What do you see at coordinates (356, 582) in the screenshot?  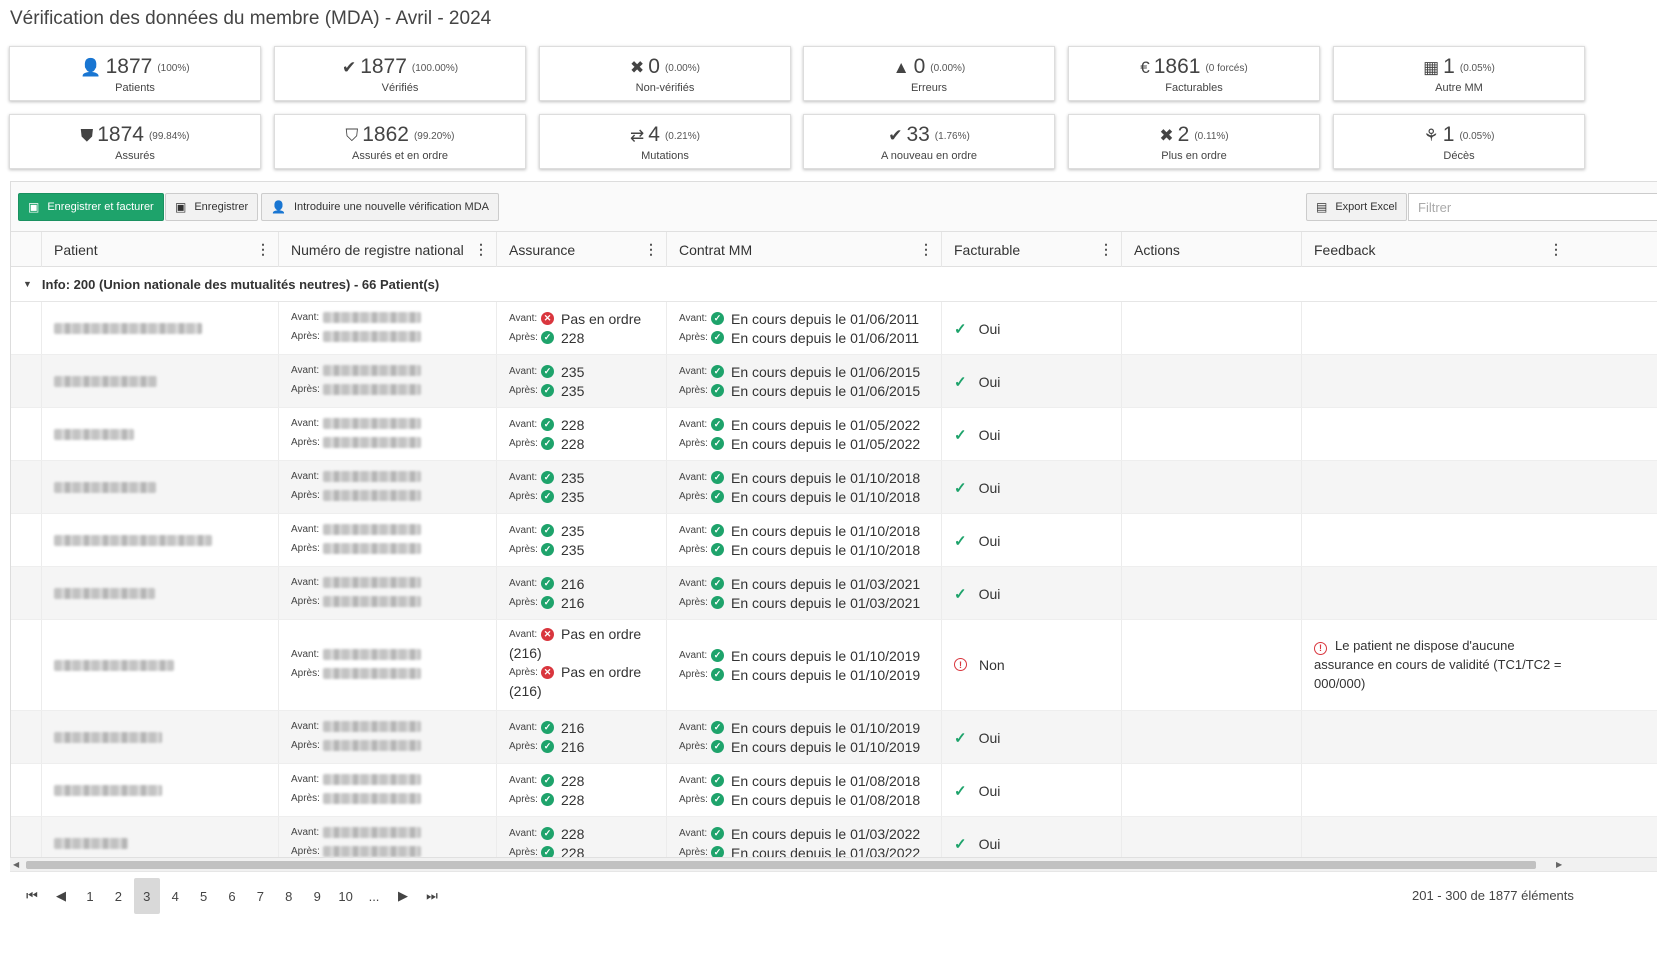 I see `register-line: Avant:` at bounding box center [356, 582].